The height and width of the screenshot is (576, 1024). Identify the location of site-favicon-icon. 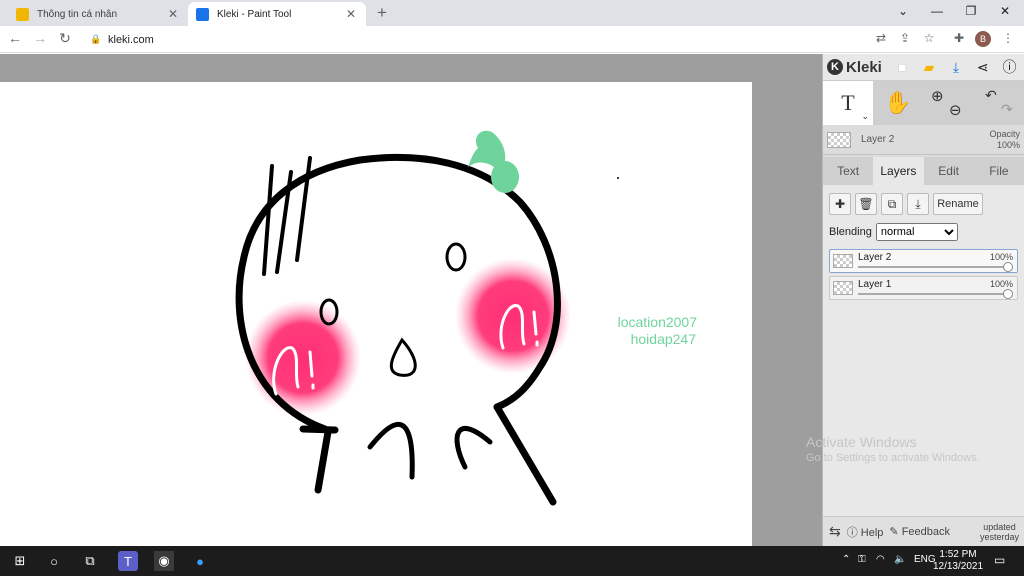
(22, 14).